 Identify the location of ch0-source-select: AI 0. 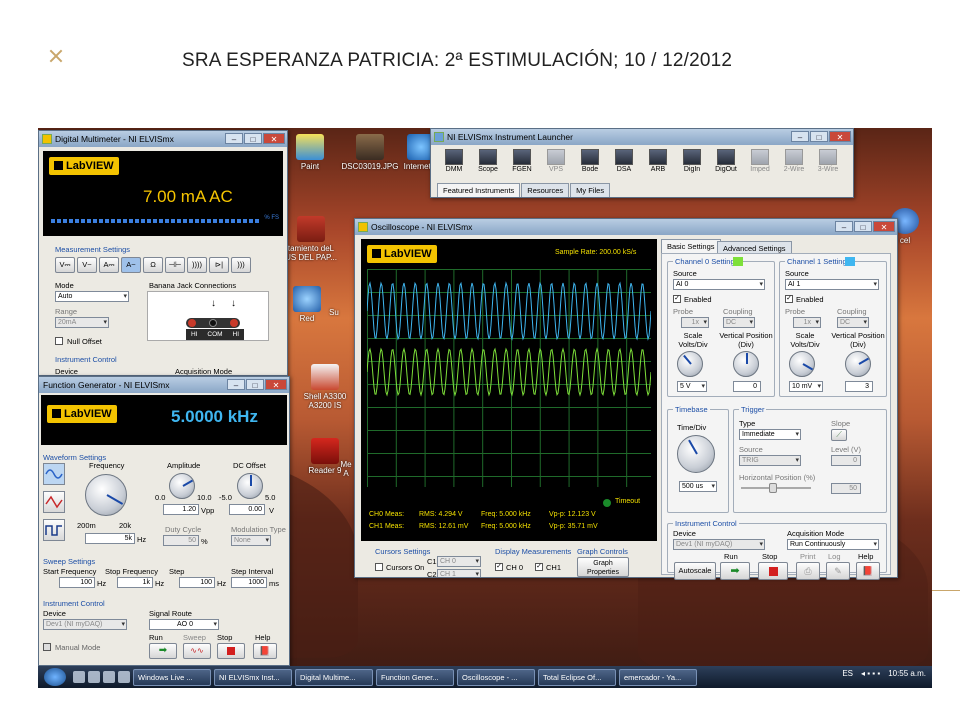
(719, 284).